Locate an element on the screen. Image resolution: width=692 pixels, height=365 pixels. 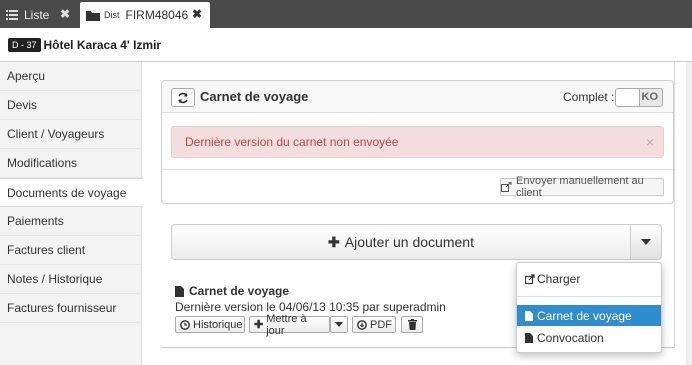
refresh-icon is located at coordinates (183, 98).